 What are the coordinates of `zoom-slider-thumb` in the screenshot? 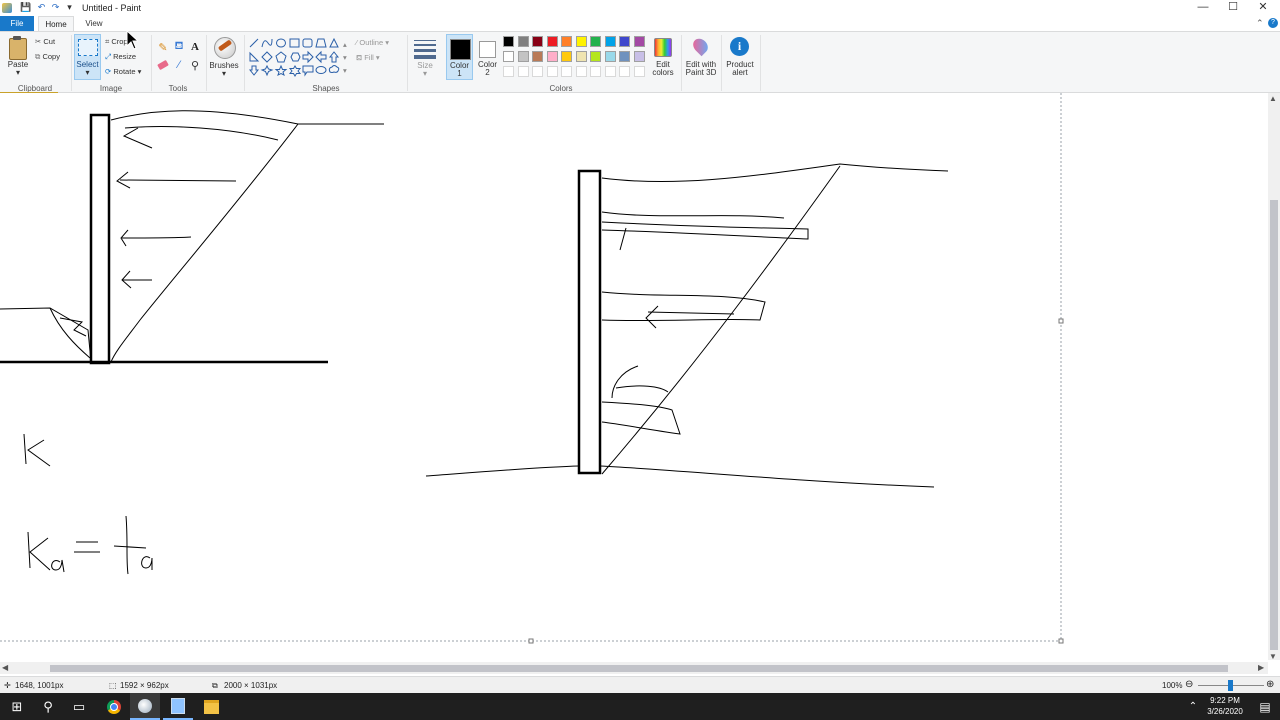 It's located at (1230, 685).